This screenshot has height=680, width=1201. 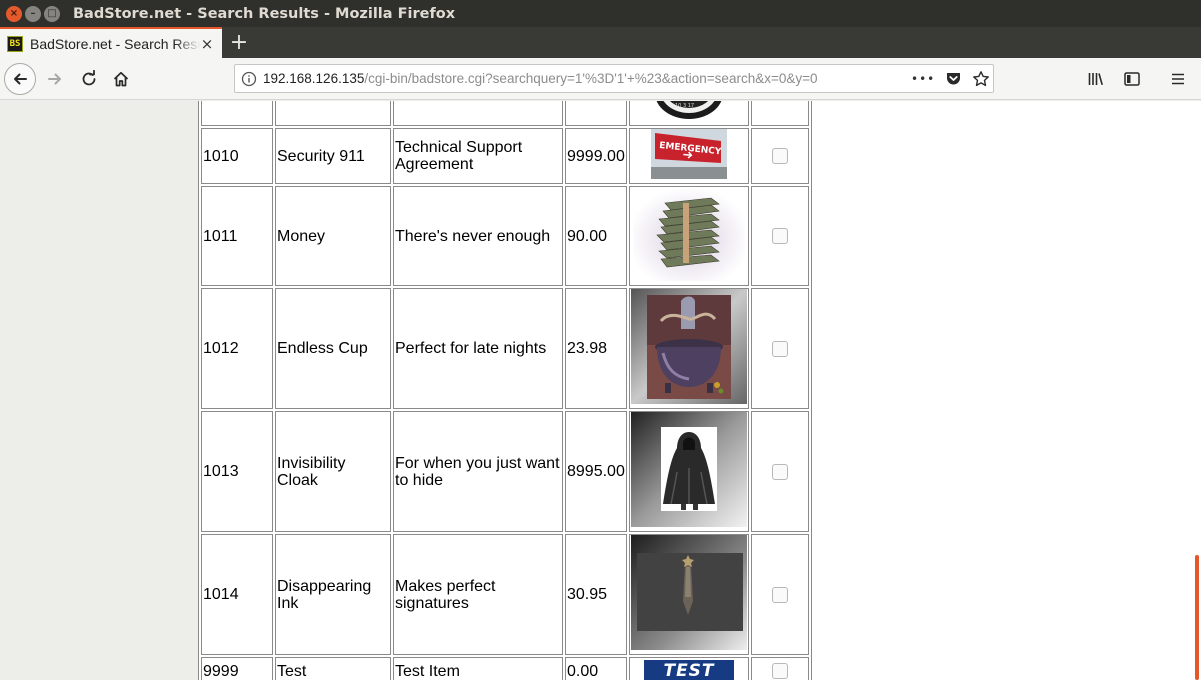 What do you see at coordinates (237, 471) in the screenshot?
I see `item-id-cell: 1013` at bounding box center [237, 471].